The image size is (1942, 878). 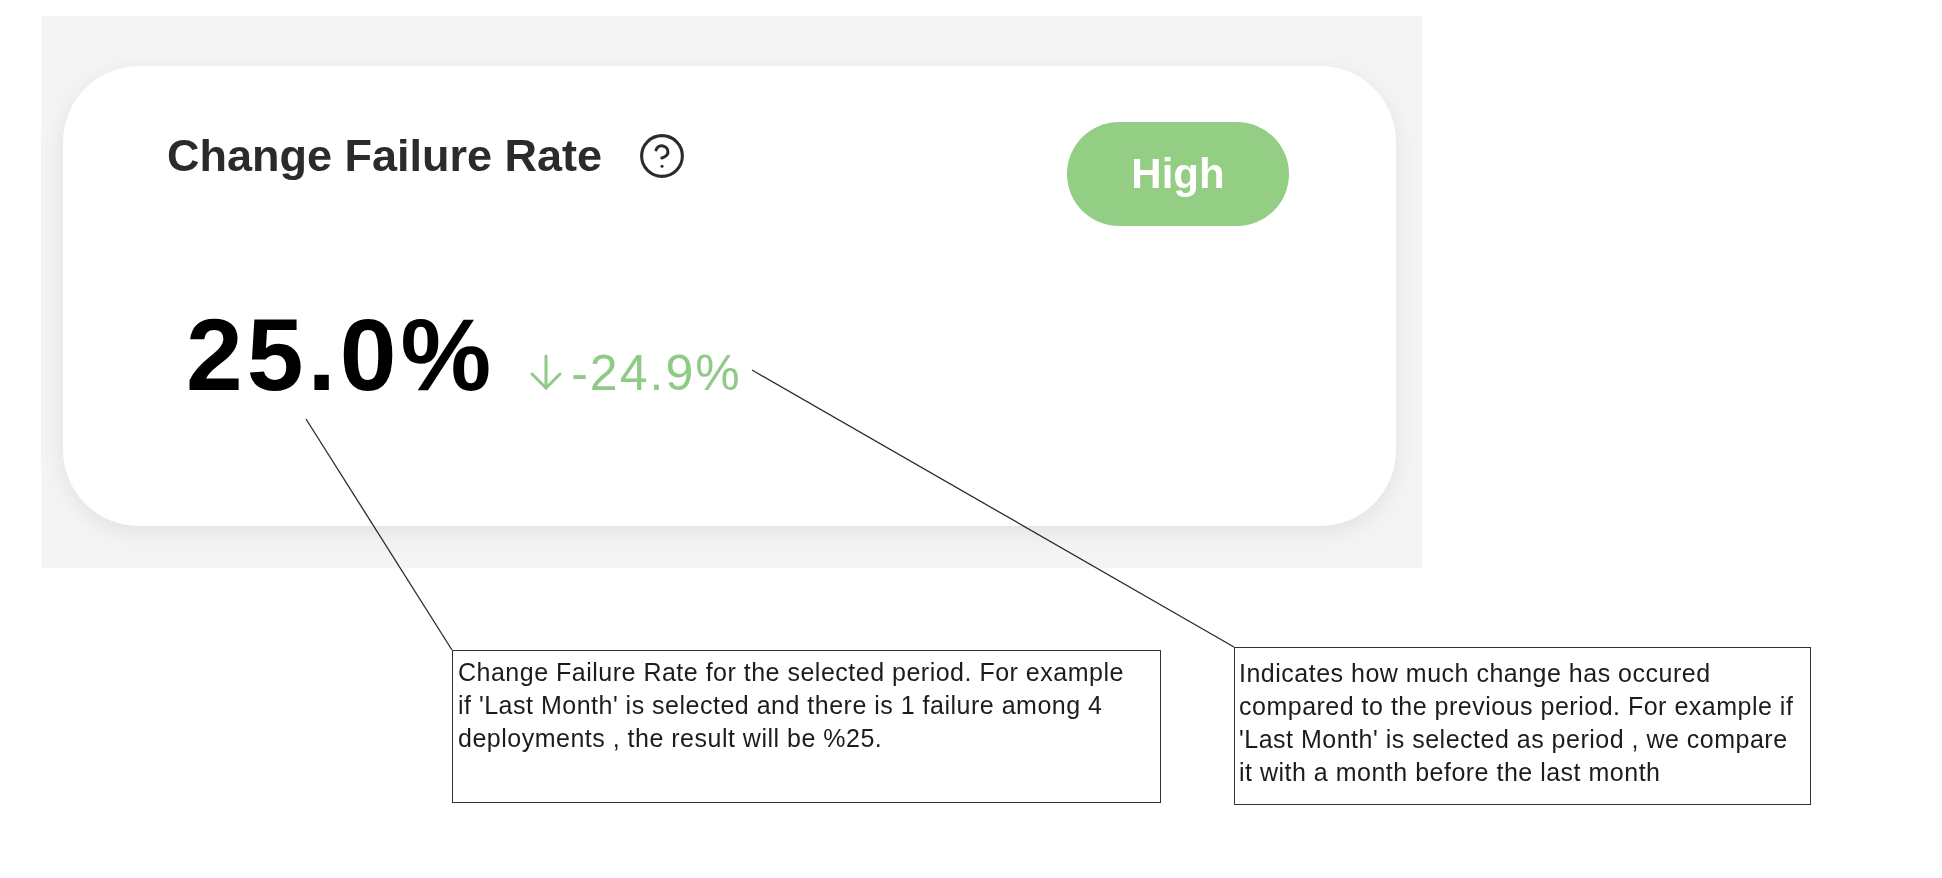 I want to click on annotation-callout: Change Failure Rate for the selected period. For example if 'Last Month' is selected and there is 1 failure among 4 deployments , the result will be %25., so click(x=806, y=726).